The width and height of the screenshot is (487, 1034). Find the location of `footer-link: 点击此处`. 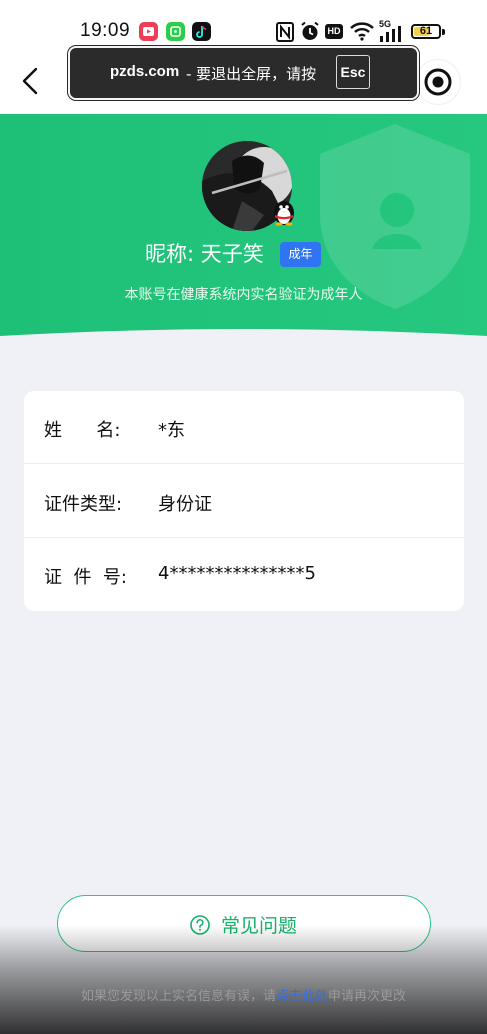

footer-link: 点击此处 is located at coordinates (302, 996).